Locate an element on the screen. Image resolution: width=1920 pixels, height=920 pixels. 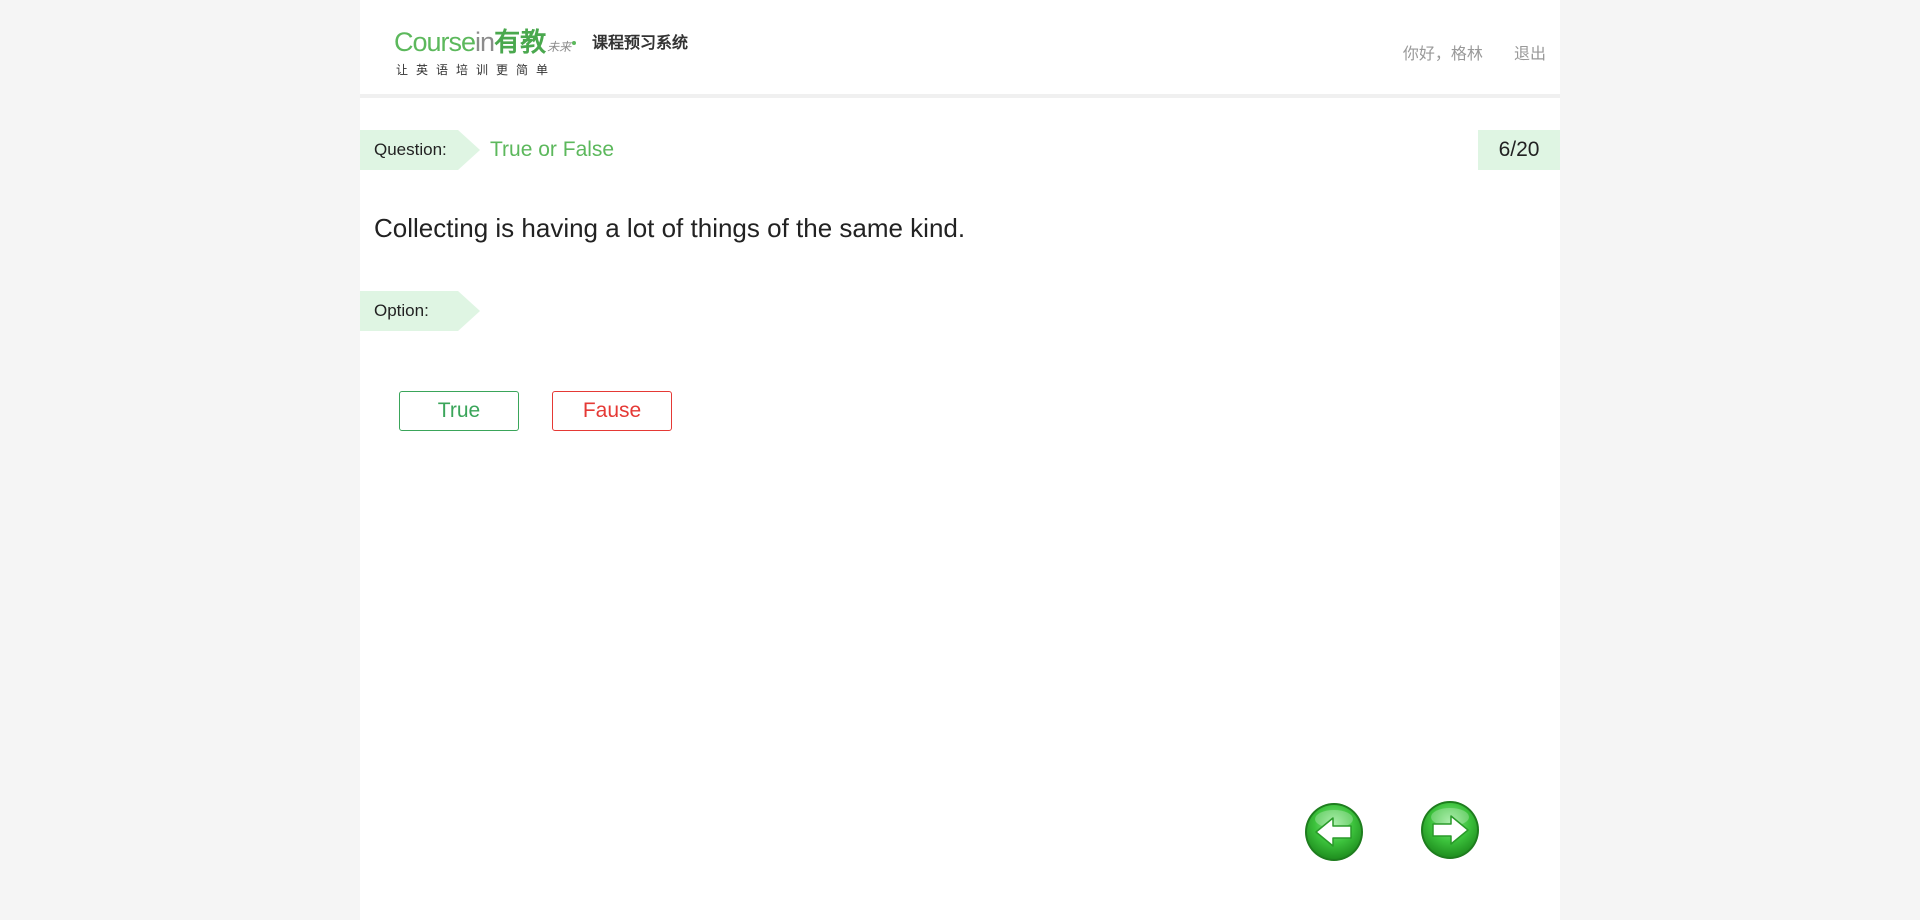
logo-wordmark: Coursein有教未来 is located at coordinates (482, 44).